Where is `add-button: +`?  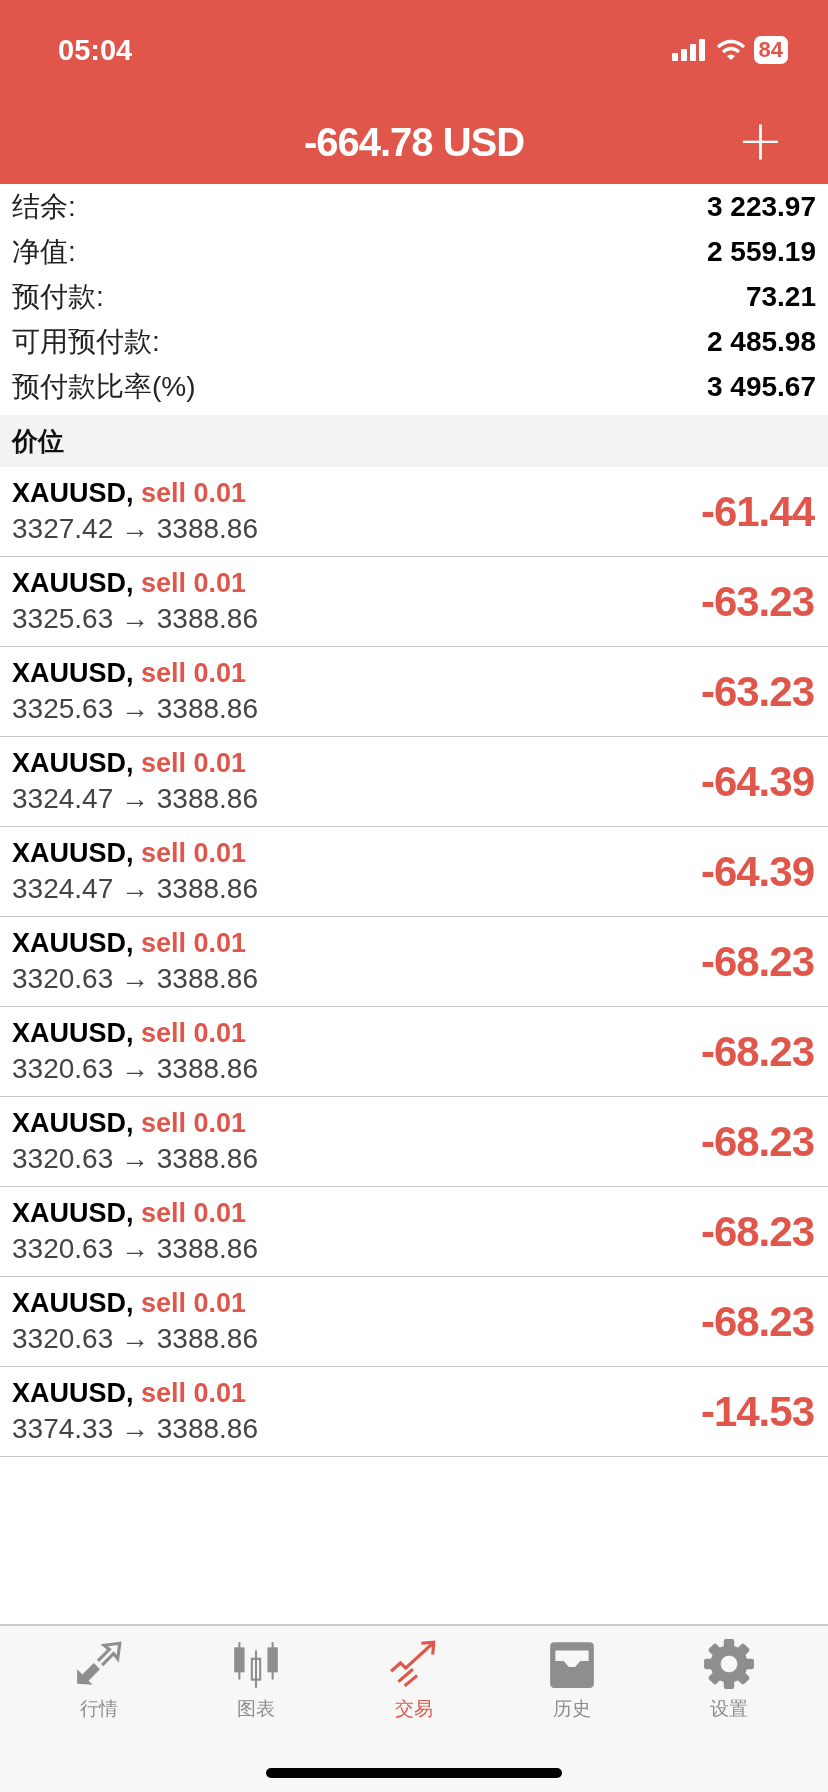 add-button: + is located at coordinates (760, 140).